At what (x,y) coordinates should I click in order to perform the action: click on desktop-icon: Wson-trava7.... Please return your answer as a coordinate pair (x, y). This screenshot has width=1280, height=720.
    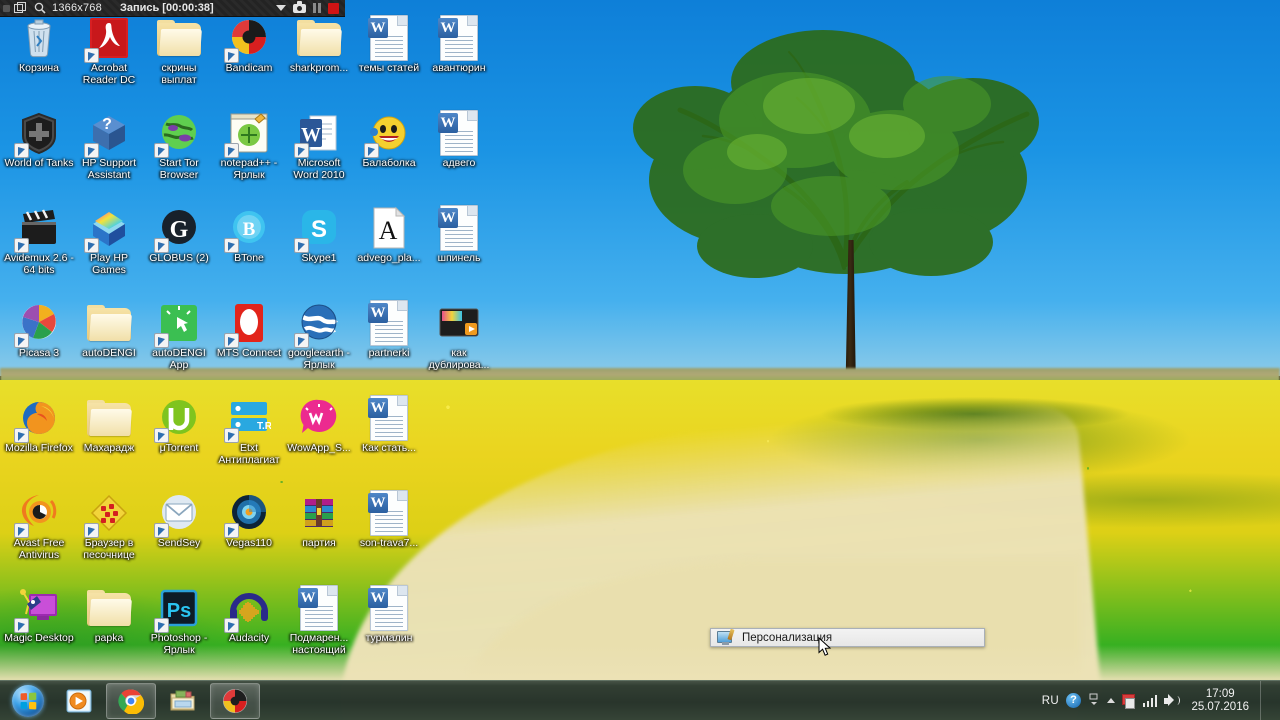
    Looking at the image, I should click on (389, 519).